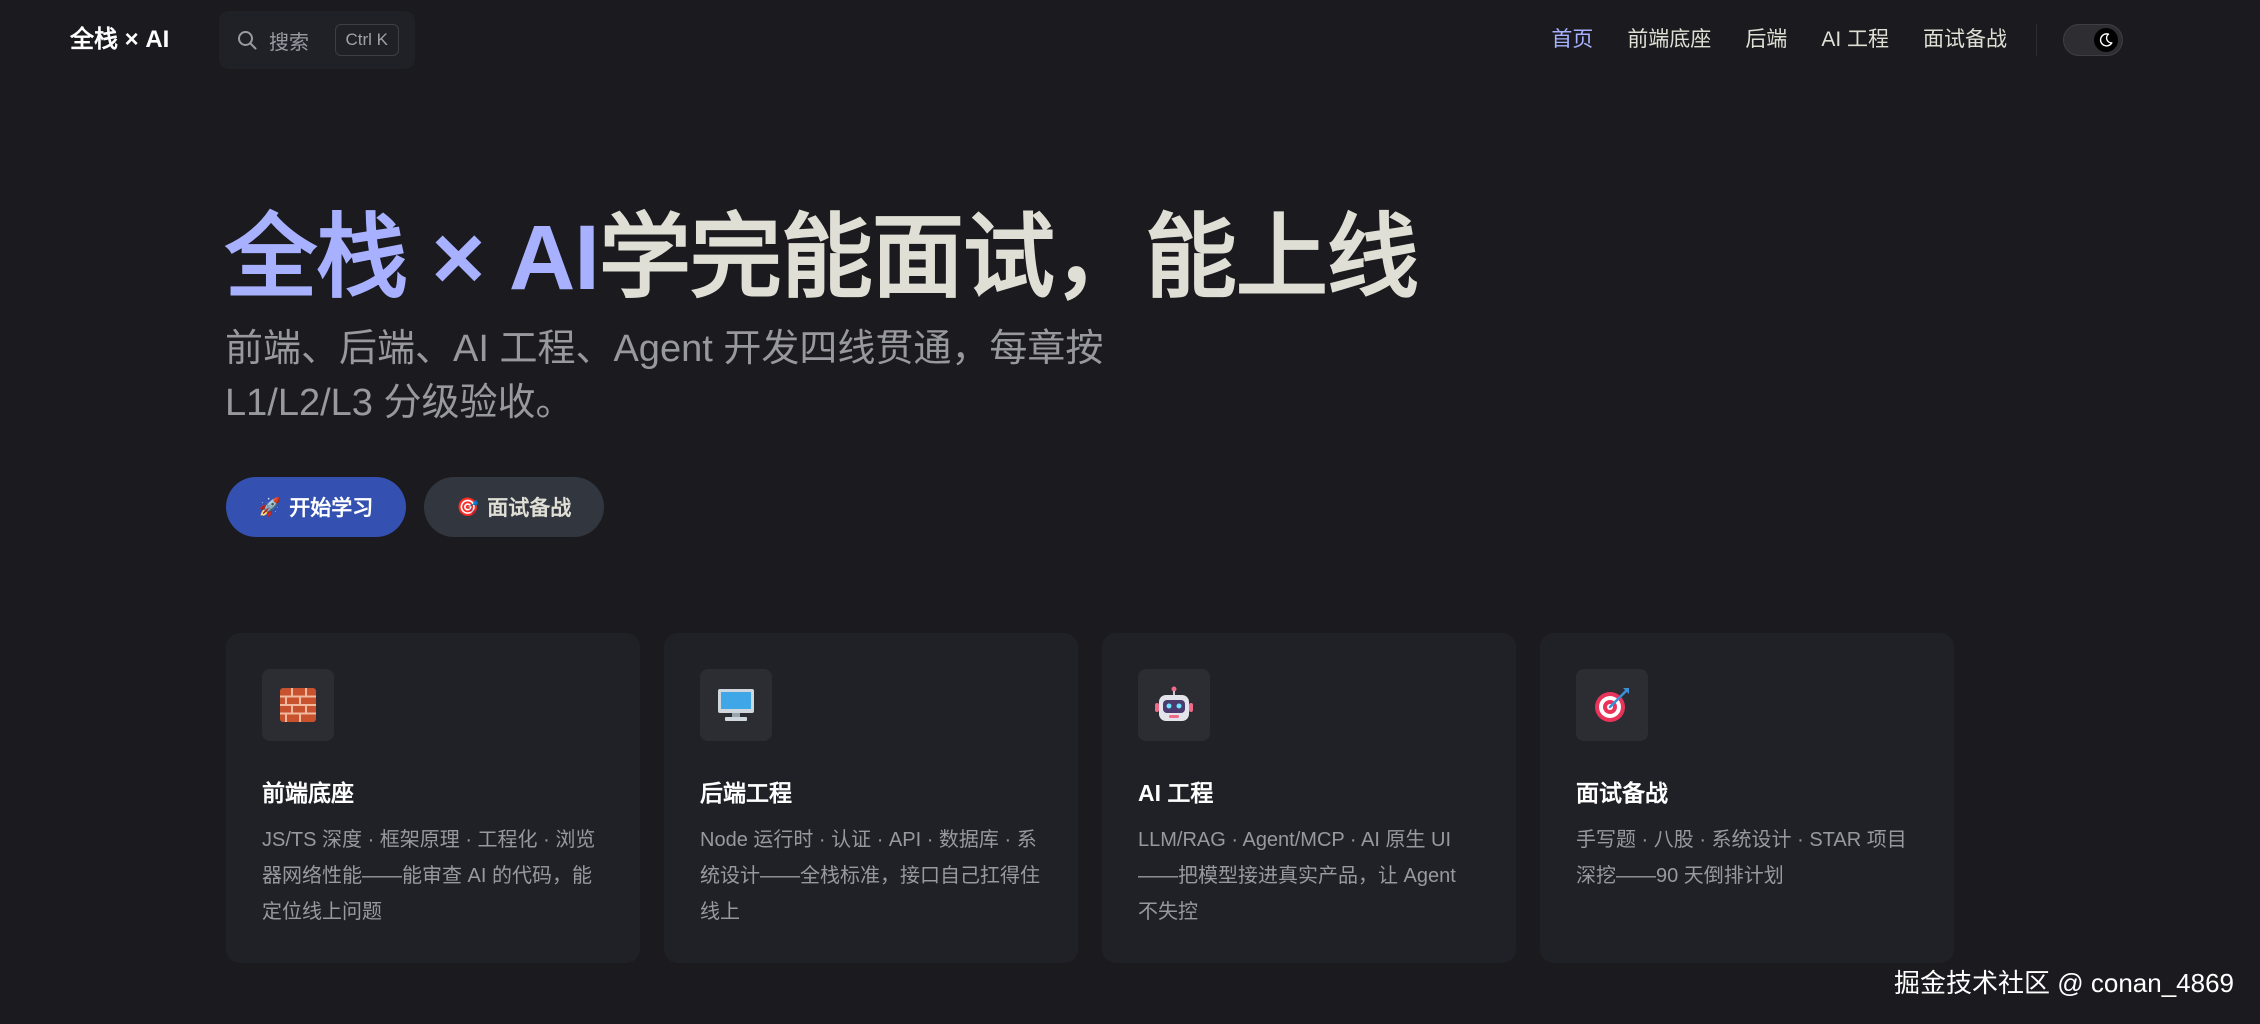 The width and height of the screenshot is (2260, 1024). Describe the element at coordinates (1572, 40) in the screenshot. I see `nav-link-home: 首页` at that location.